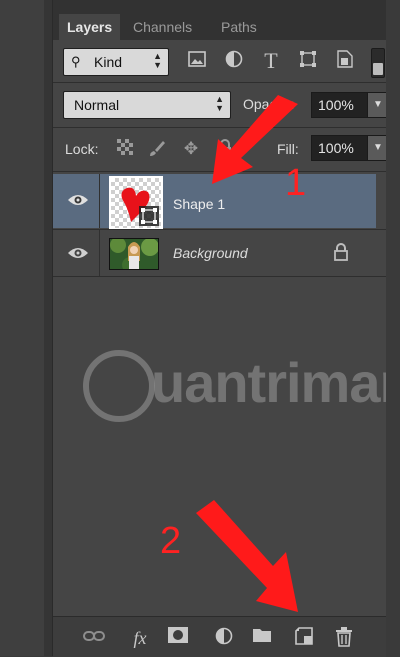  I want to click on link-layers-icon, so click(94, 638).